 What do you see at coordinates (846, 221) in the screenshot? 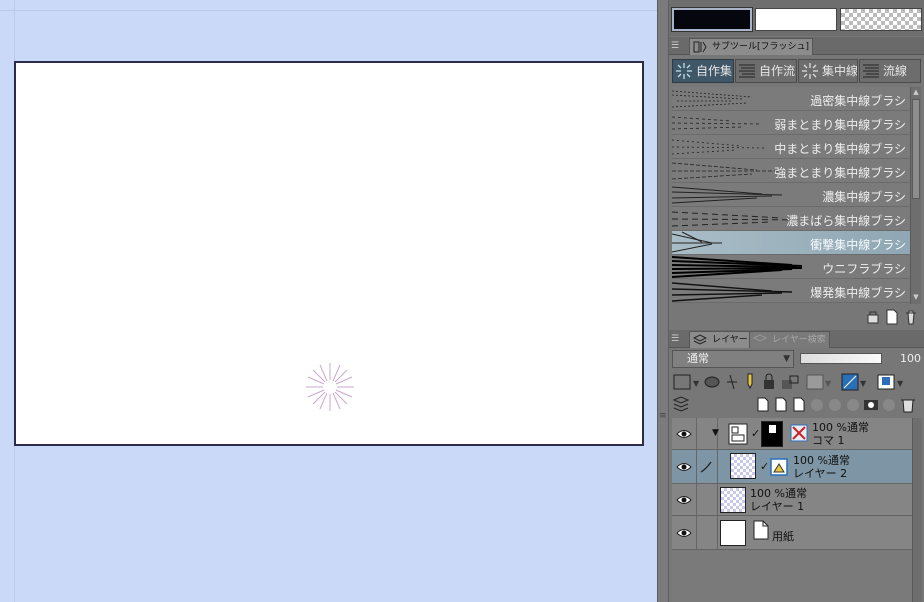
I see `brush-label: 濃まばら集中線ブラシ` at bounding box center [846, 221].